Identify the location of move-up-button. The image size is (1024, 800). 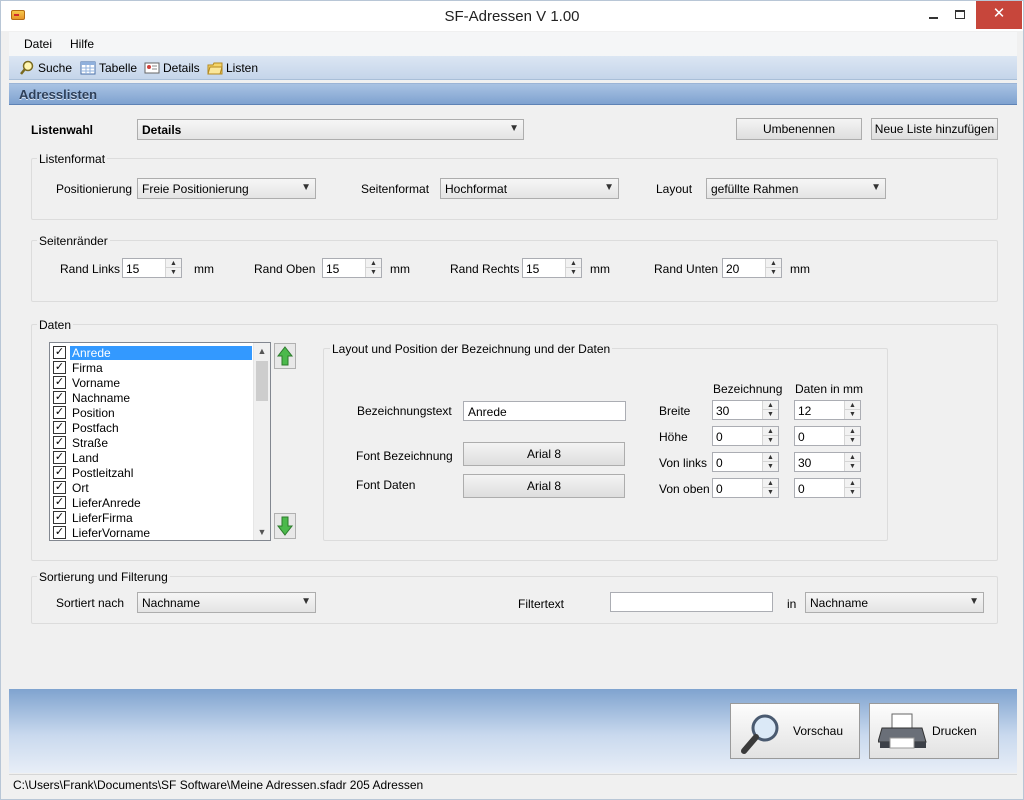
(285, 356).